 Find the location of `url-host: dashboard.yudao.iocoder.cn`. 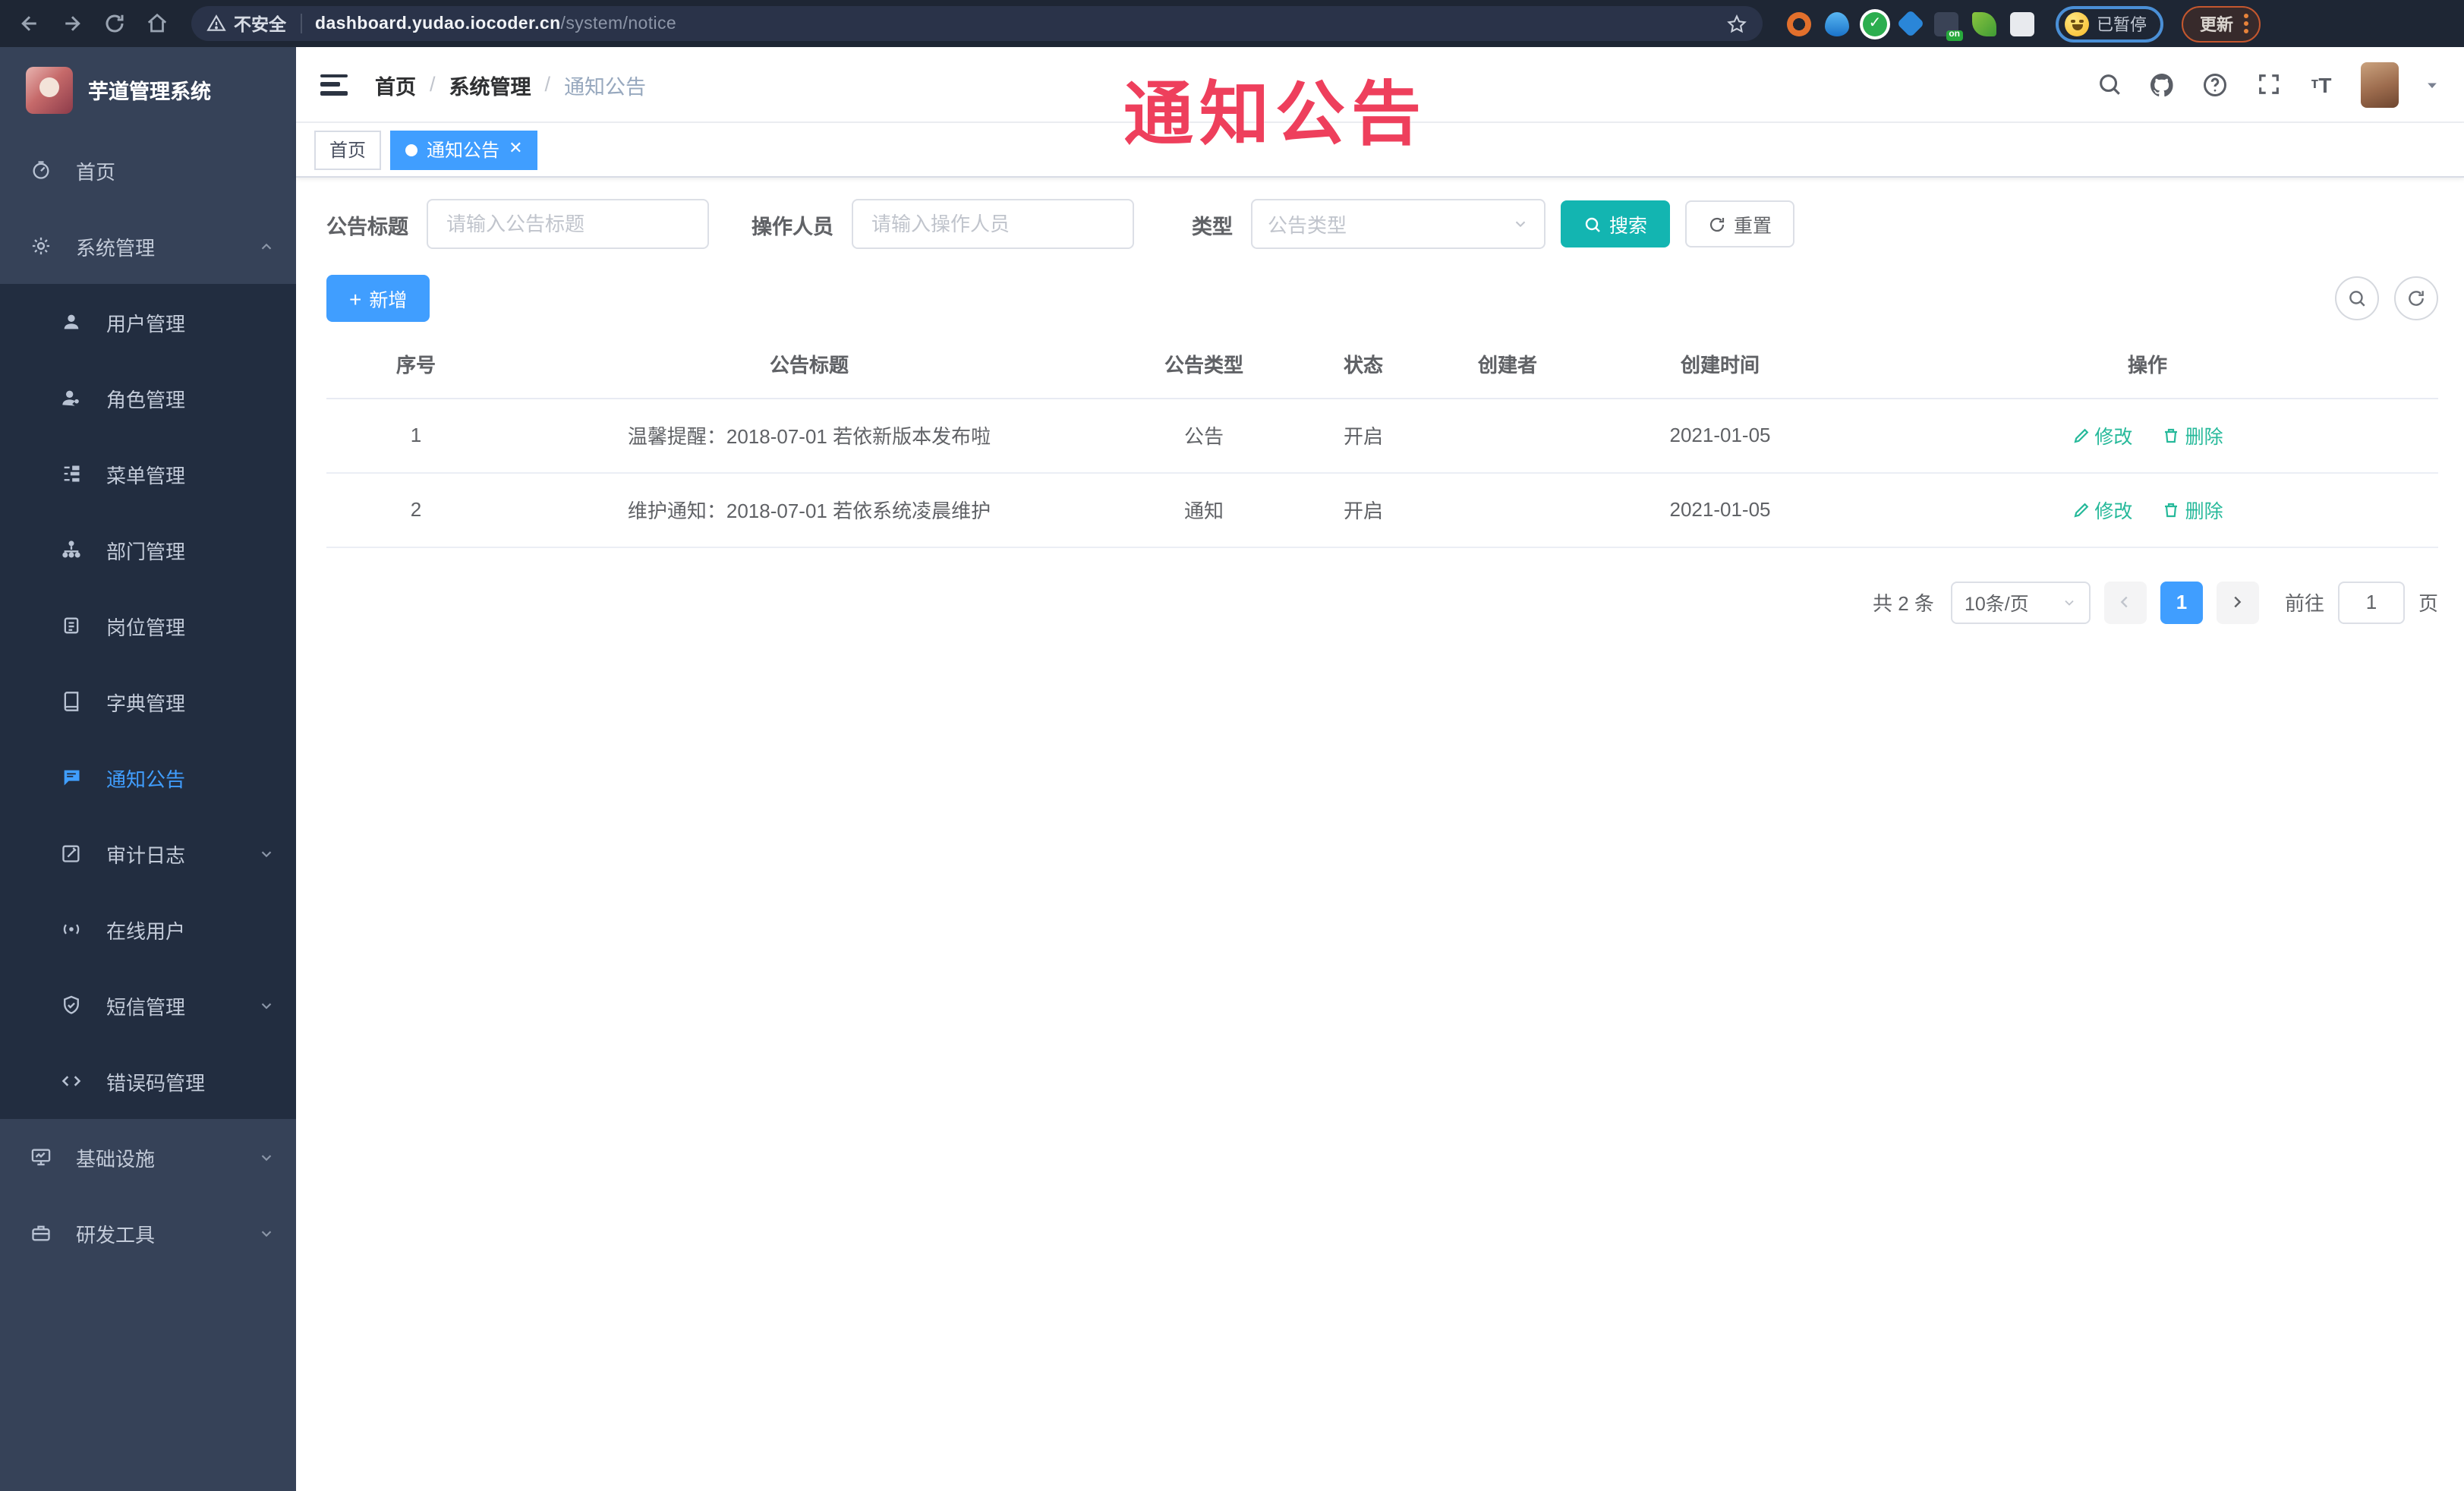

url-host: dashboard.yudao.iocoder.cn is located at coordinates (438, 23).